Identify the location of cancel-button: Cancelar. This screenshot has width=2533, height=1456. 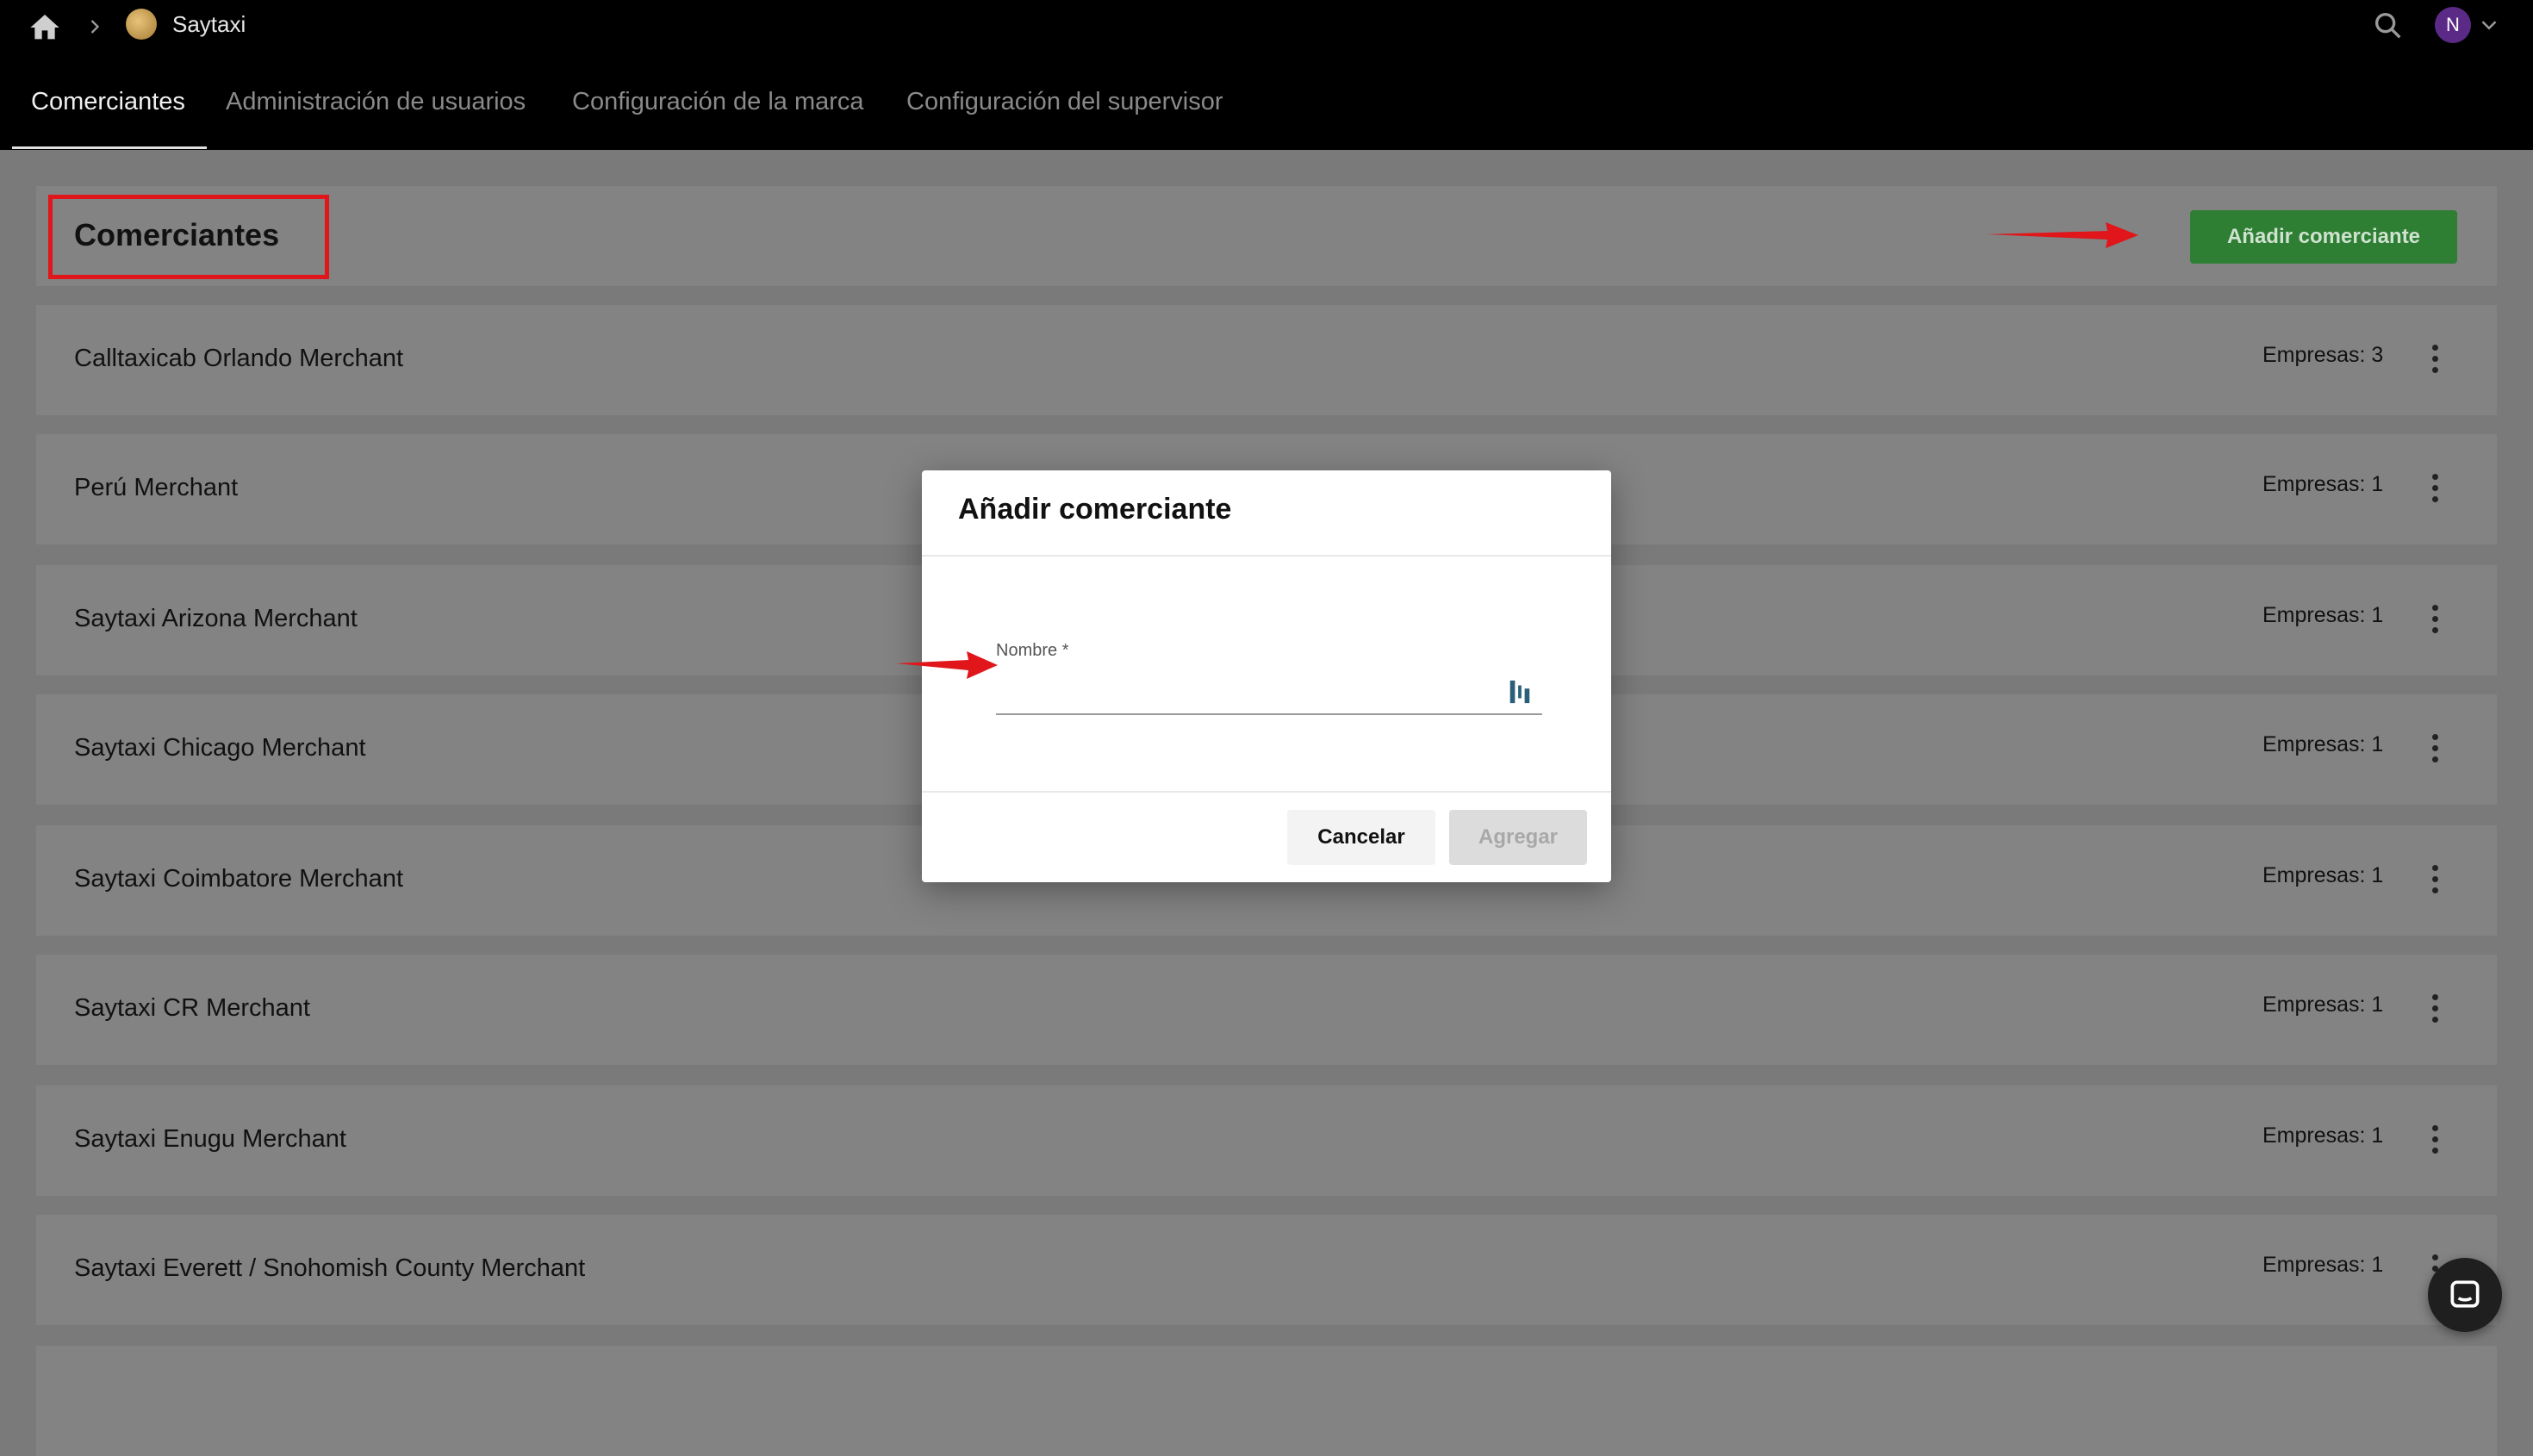
(1361, 838).